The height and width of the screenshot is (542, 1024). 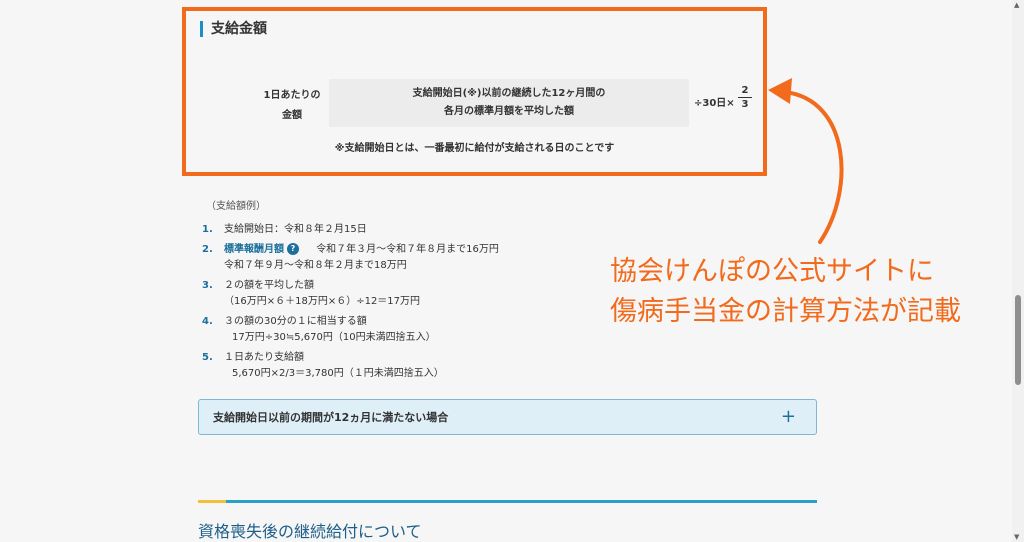 What do you see at coordinates (509, 111) in the screenshot?
I see `formula-line2: 各月の標準月額を平均した額` at bounding box center [509, 111].